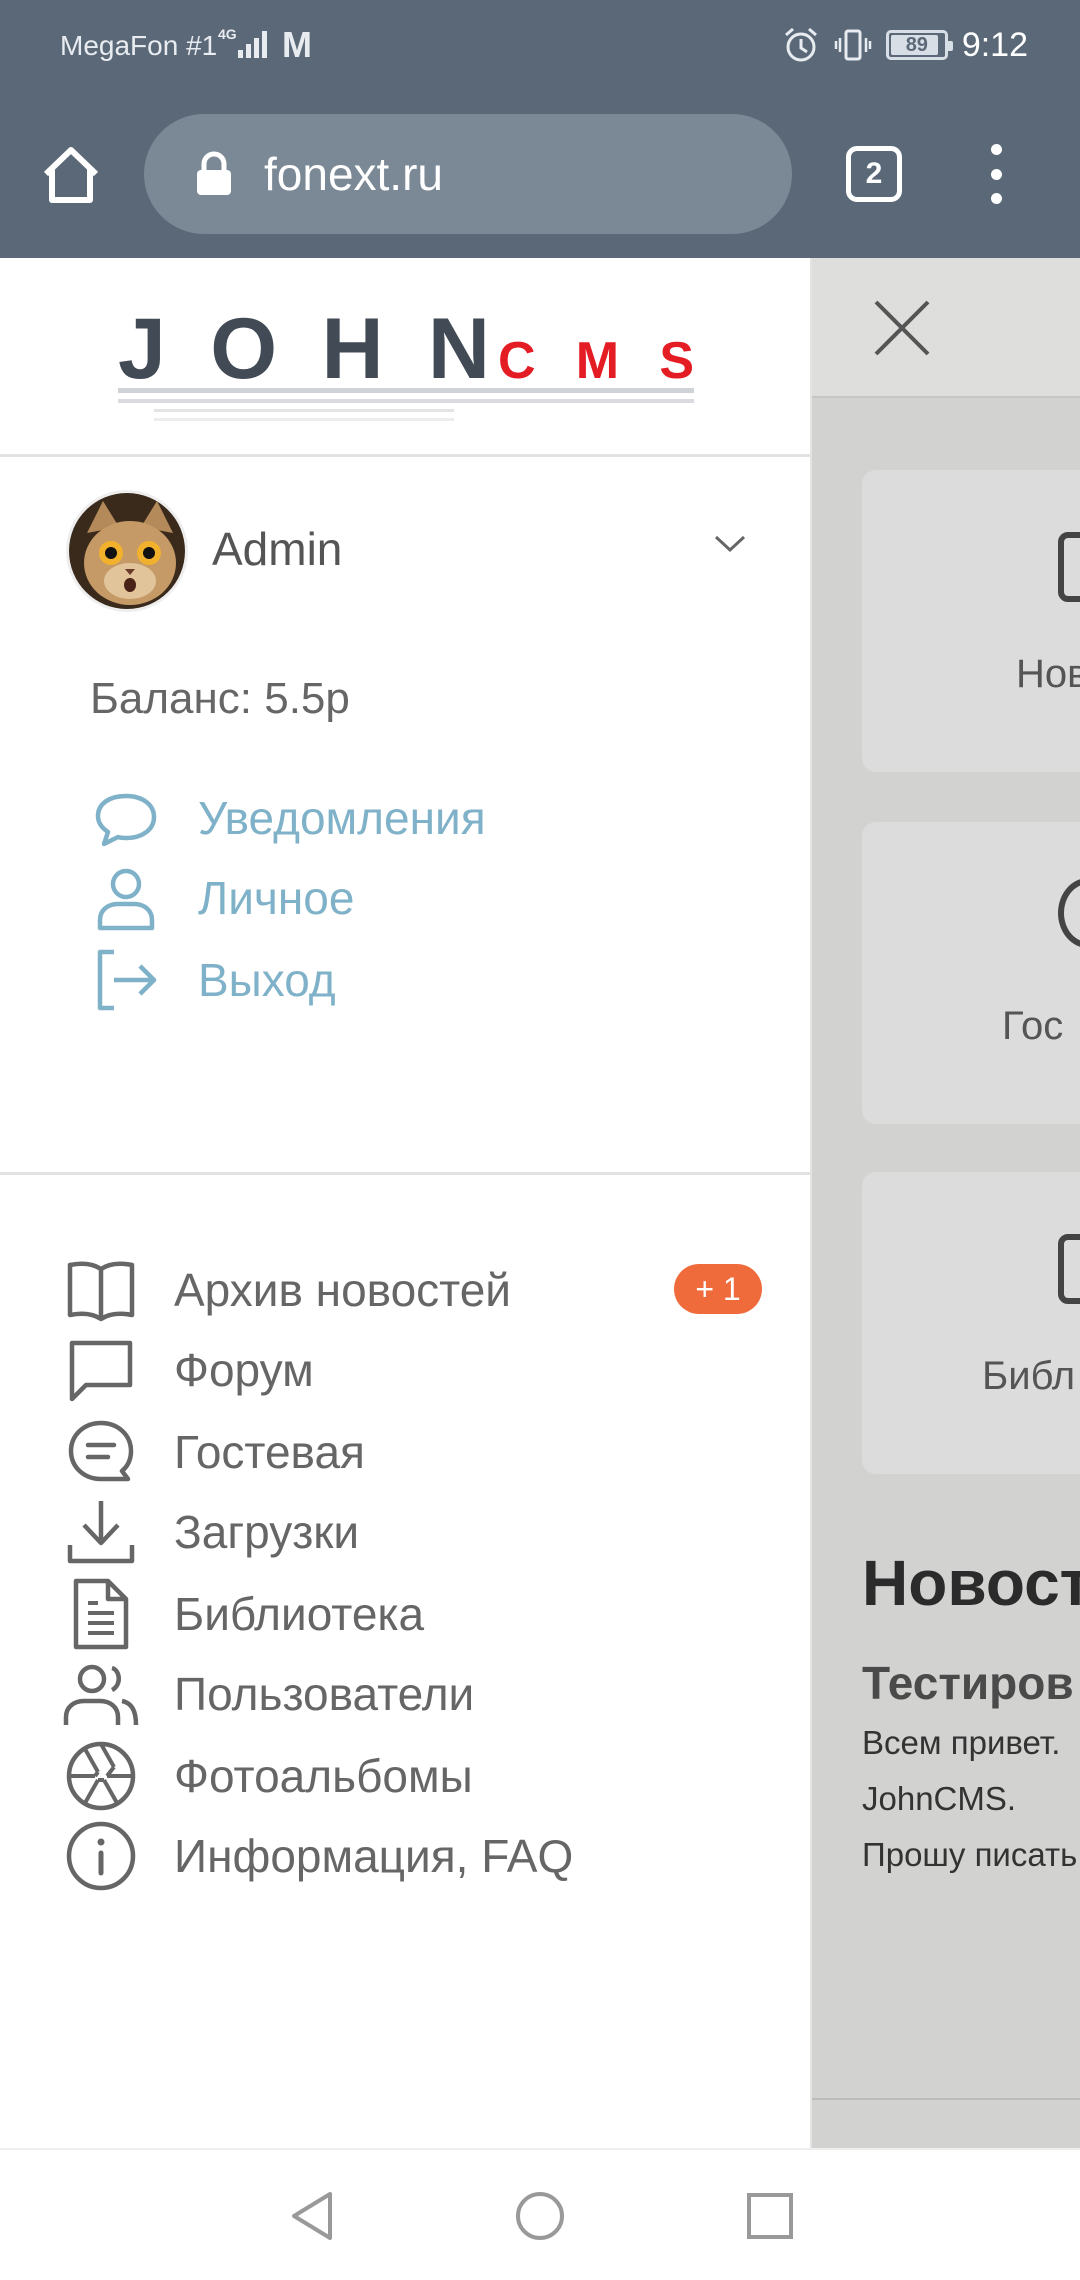 This screenshot has width=1080, height=2280. I want to click on logout-label: Выход, so click(267, 980).